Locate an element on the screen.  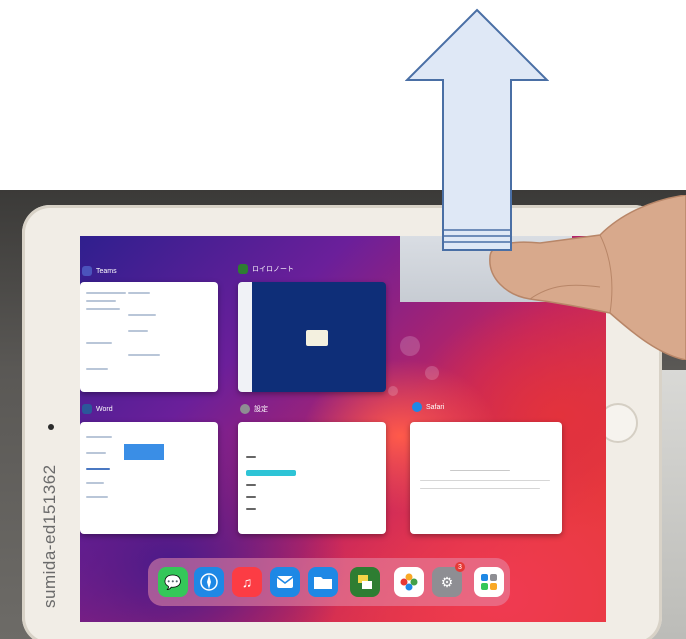
compass-glyph is located at coordinates (209, 582).